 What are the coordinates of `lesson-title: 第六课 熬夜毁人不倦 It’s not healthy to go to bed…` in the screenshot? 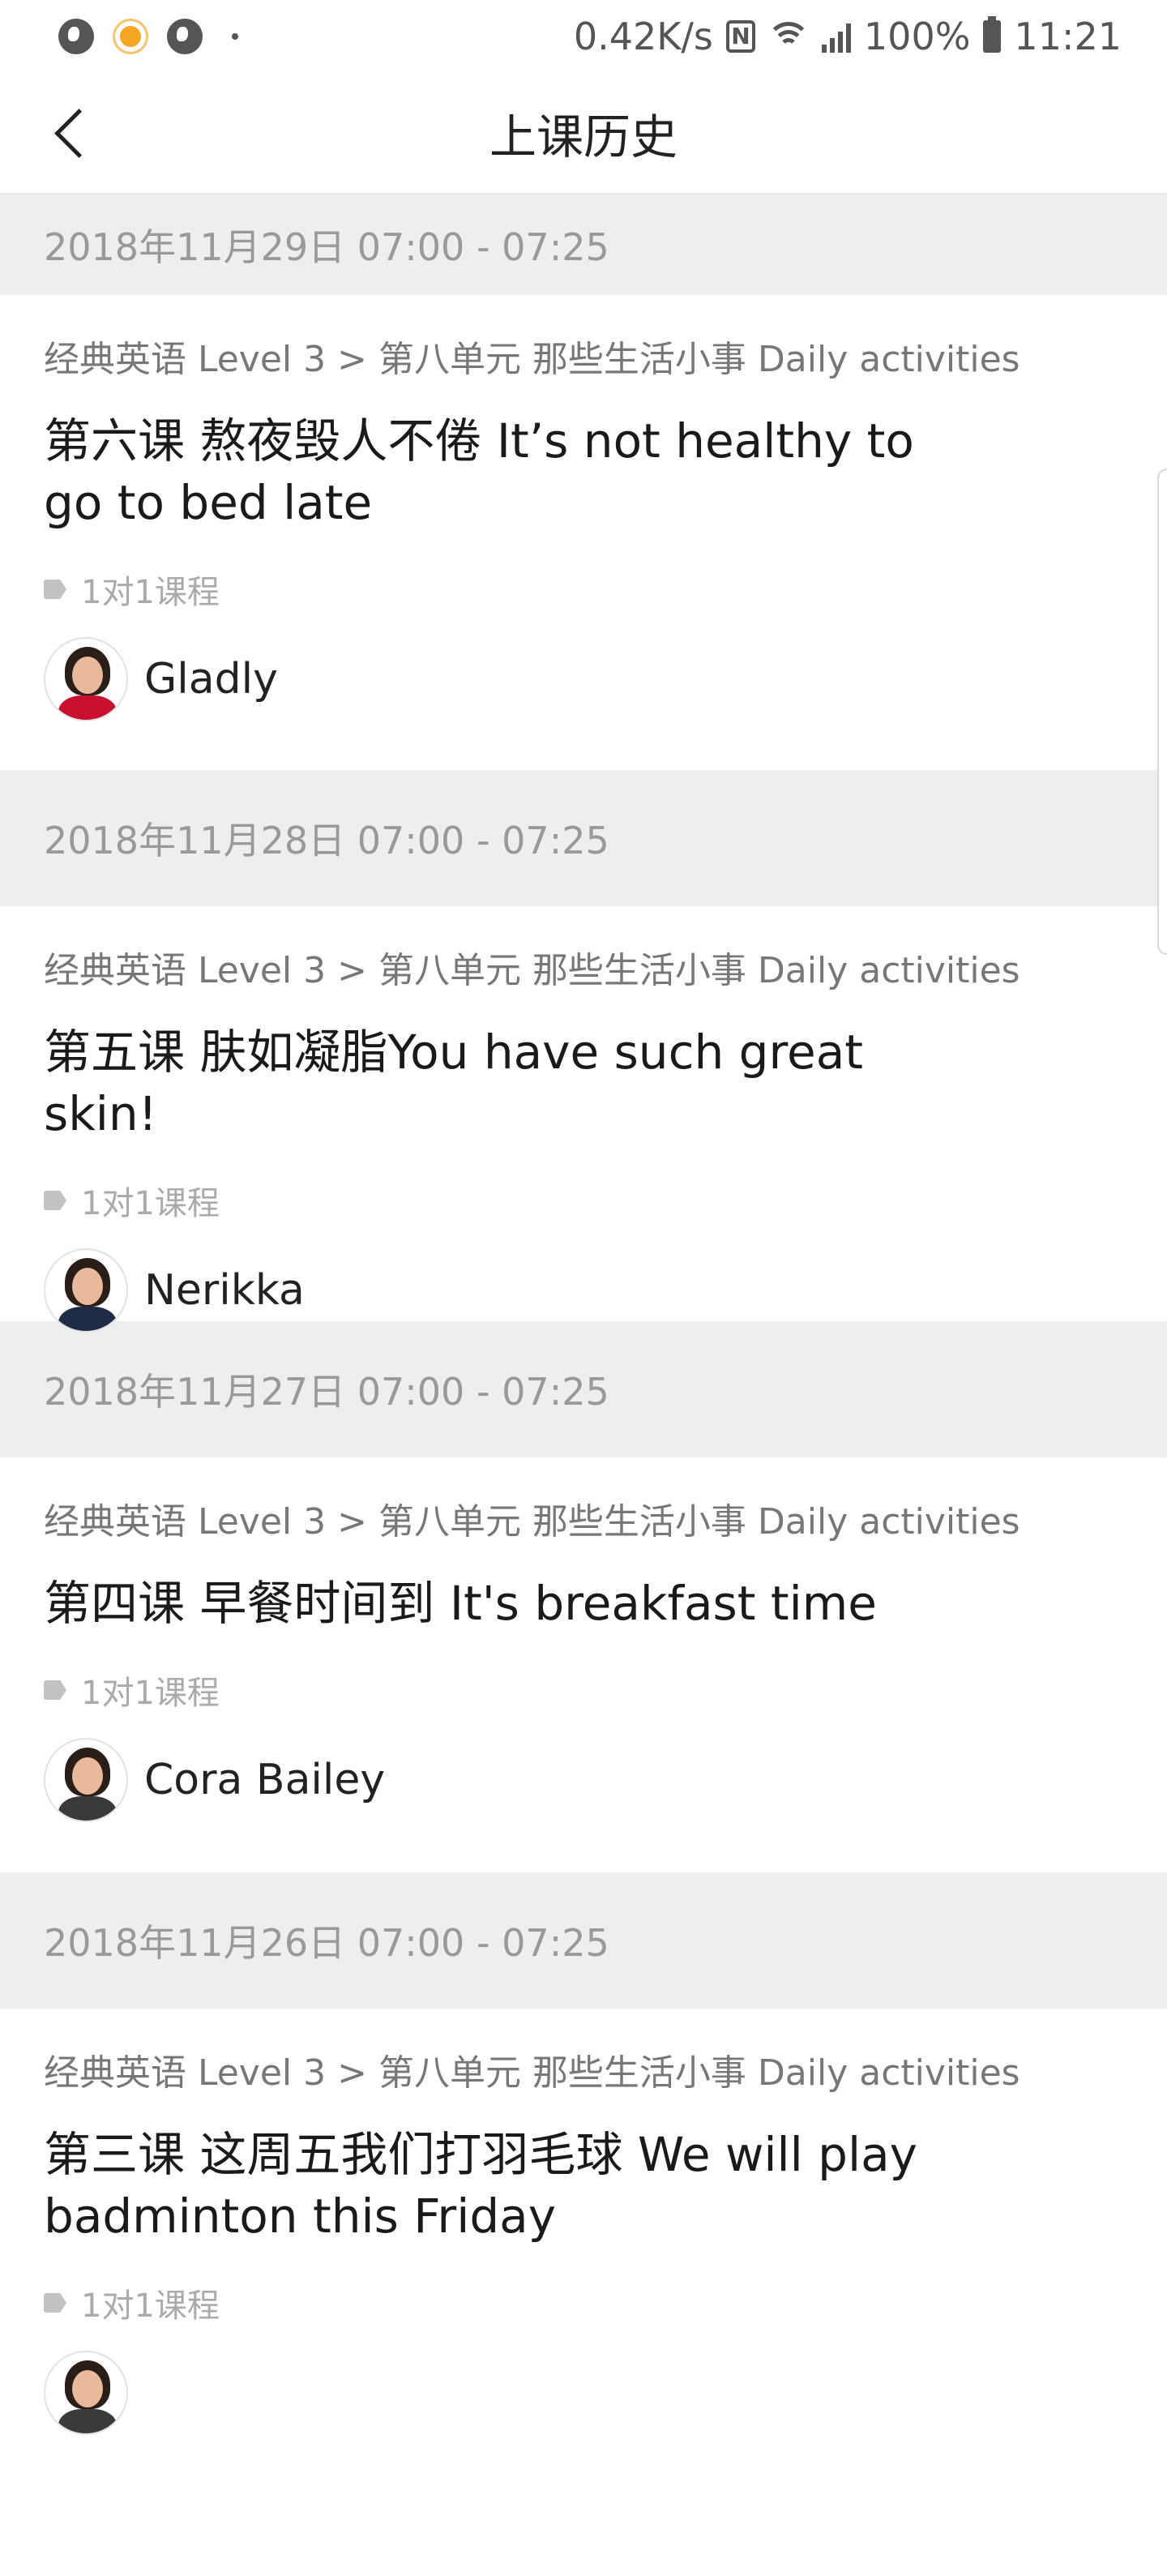 It's located at (479, 471).